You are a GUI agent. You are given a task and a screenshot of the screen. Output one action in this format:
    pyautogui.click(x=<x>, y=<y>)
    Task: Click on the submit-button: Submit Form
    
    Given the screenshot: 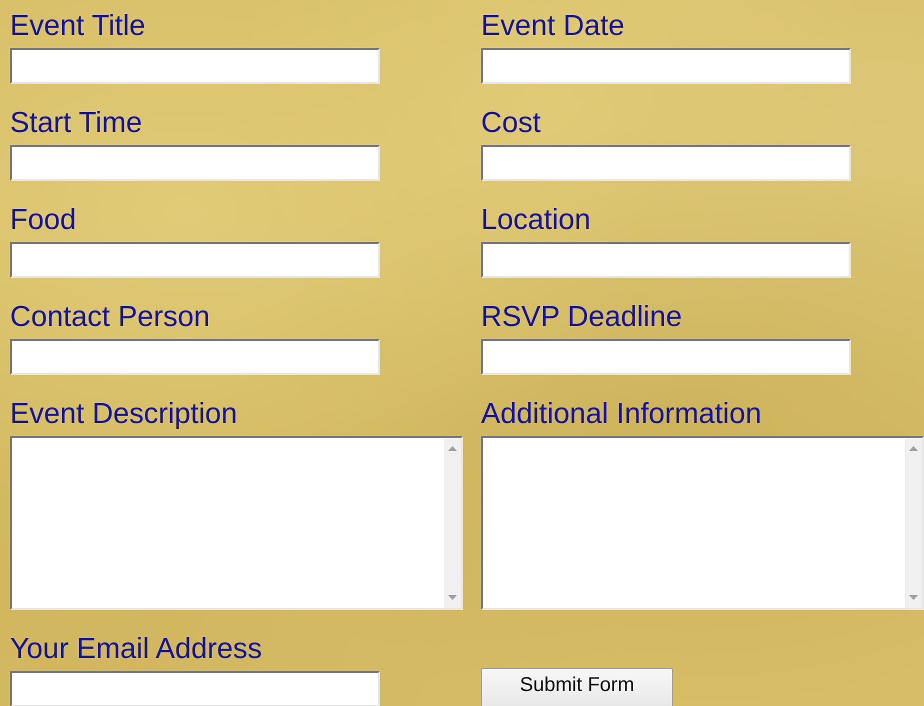 What is the action you would take?
    pyautogui.click(x=577, y=687)
    